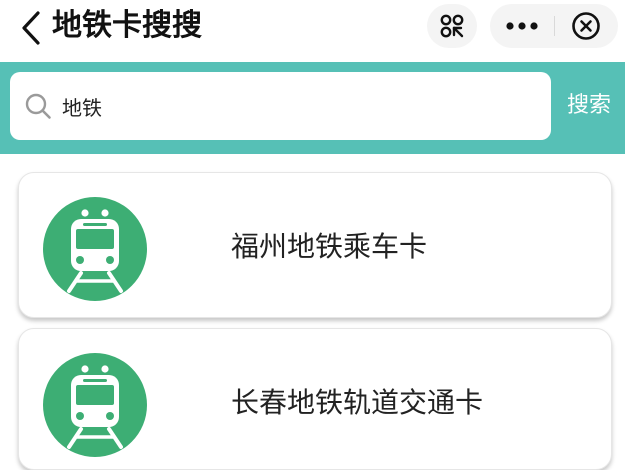  I want to click on close-circle-icon, so click(586, 26).